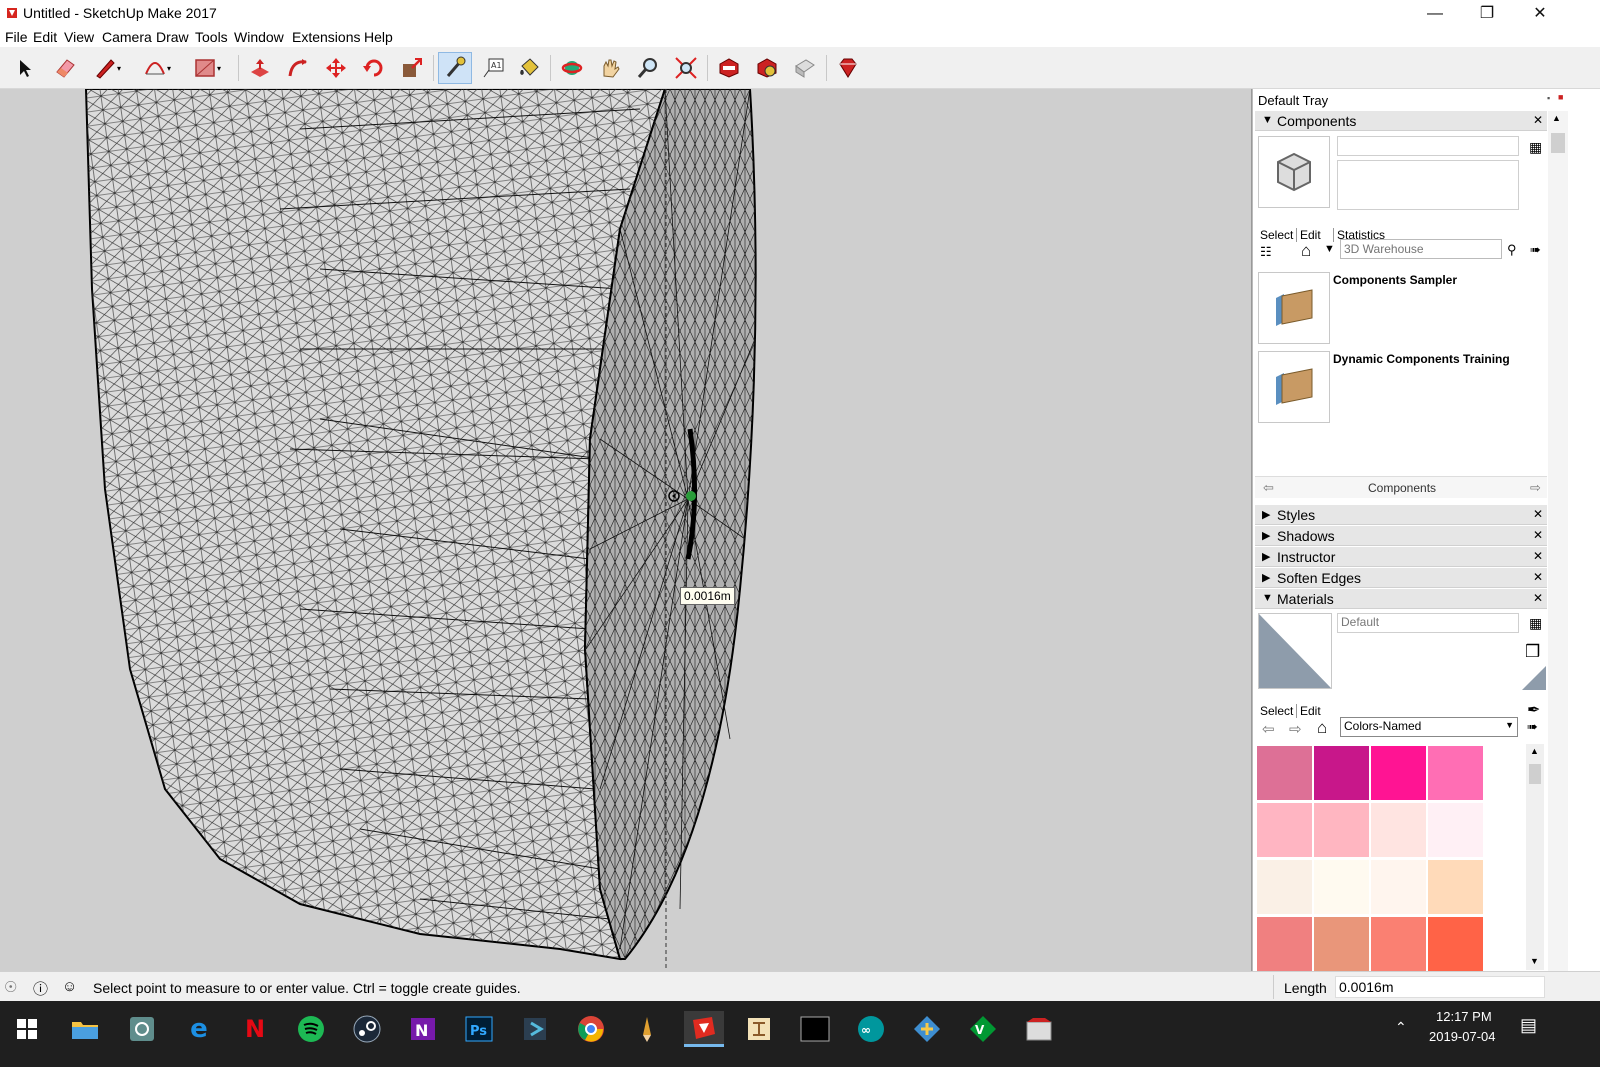  Describe the element at coordinates (767, 68) in the screenshot. I see `extension-warehouse-icon` at that location.